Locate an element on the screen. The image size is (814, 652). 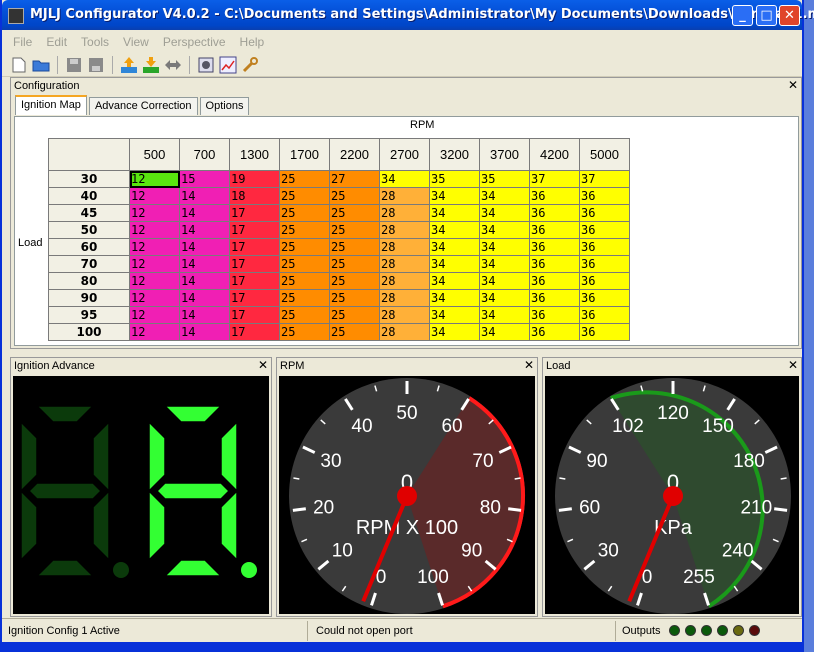
connect-icon is located at coordinates (173, 65).